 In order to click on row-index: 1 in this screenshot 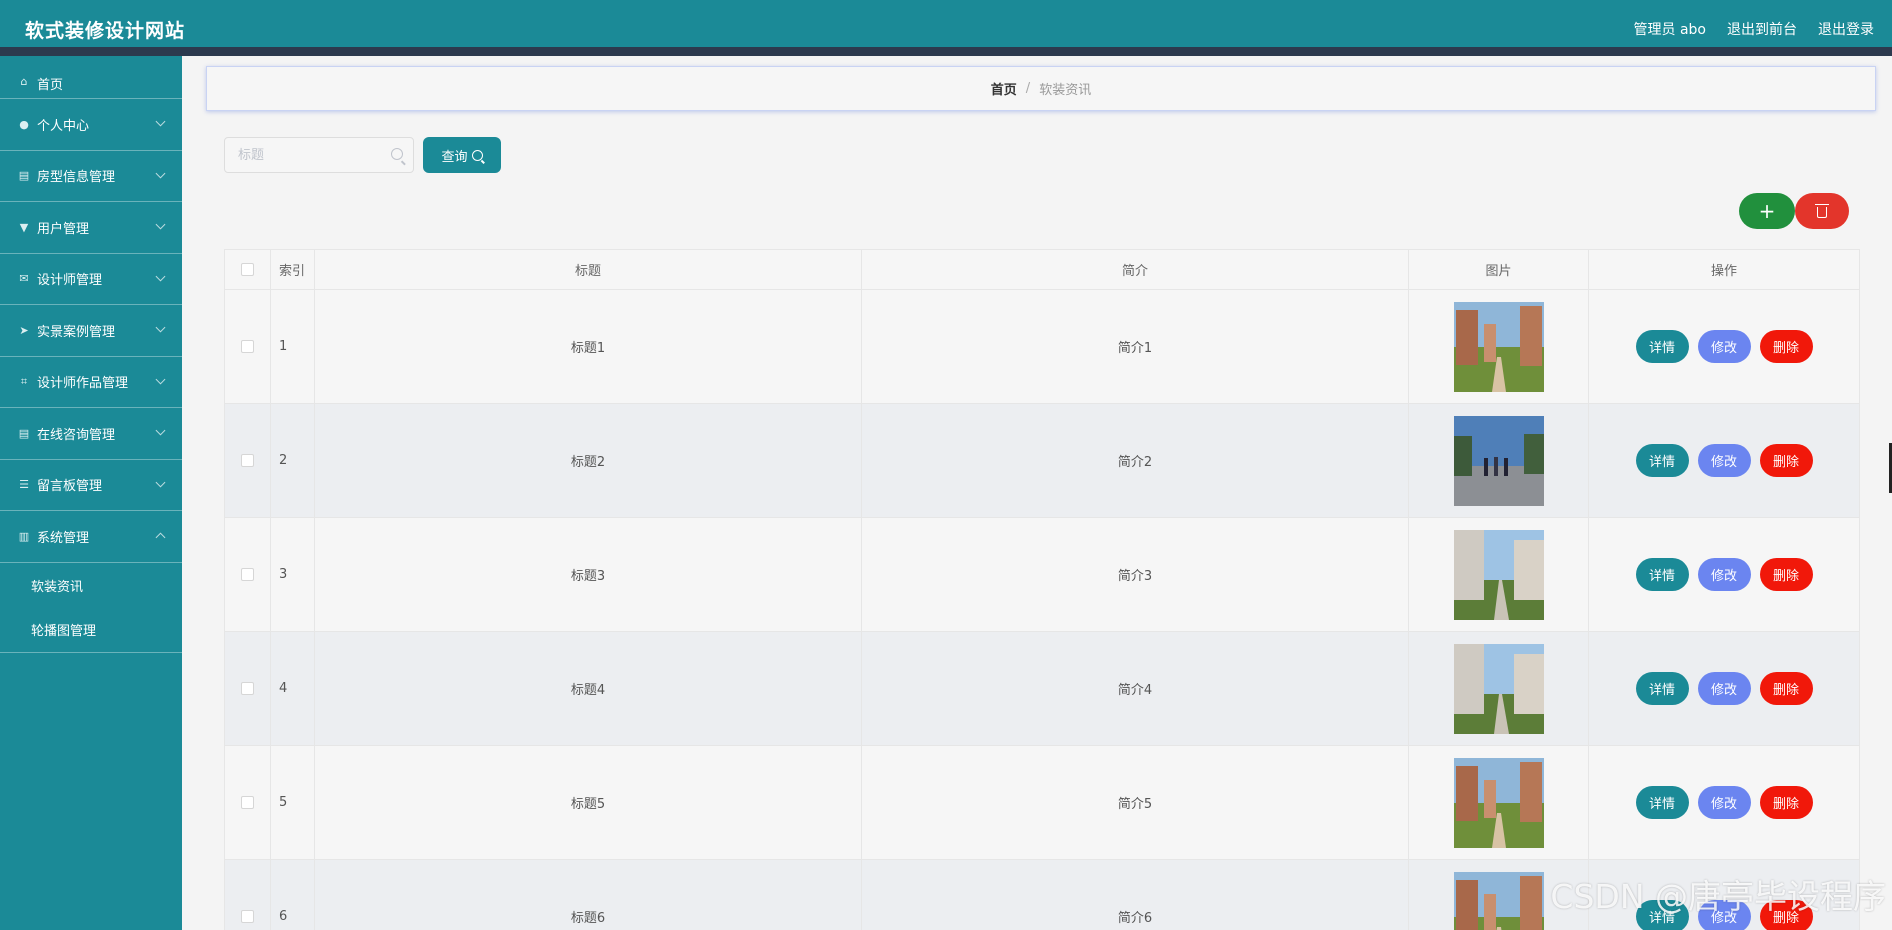, I will do `click(292, 346)`.